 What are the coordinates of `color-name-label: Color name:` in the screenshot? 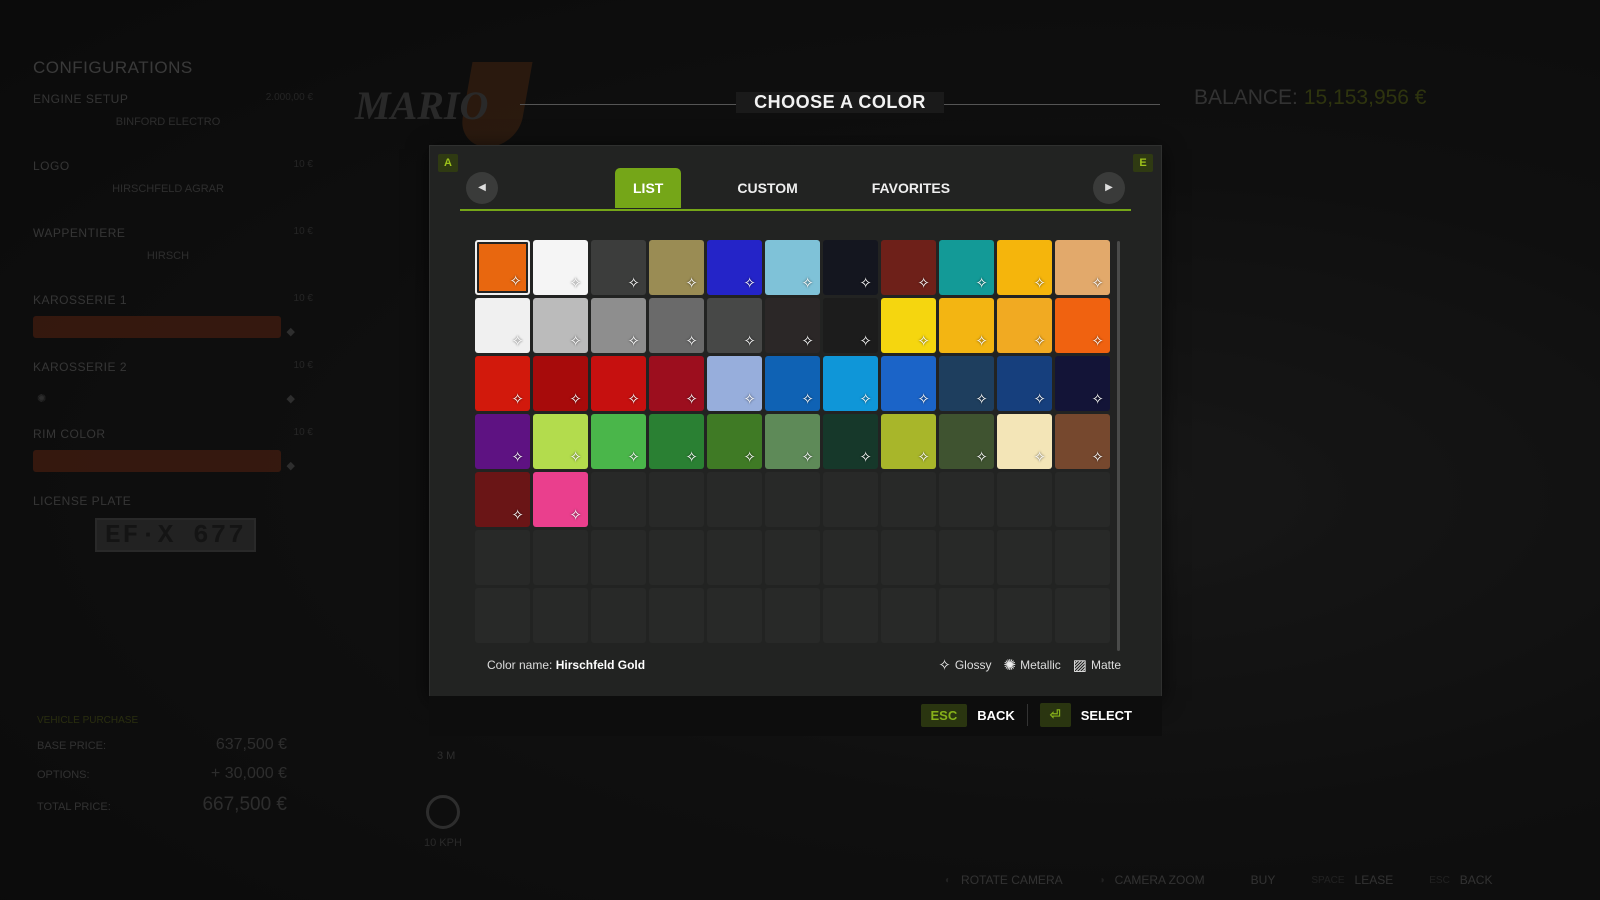 It's located at (520, 665).